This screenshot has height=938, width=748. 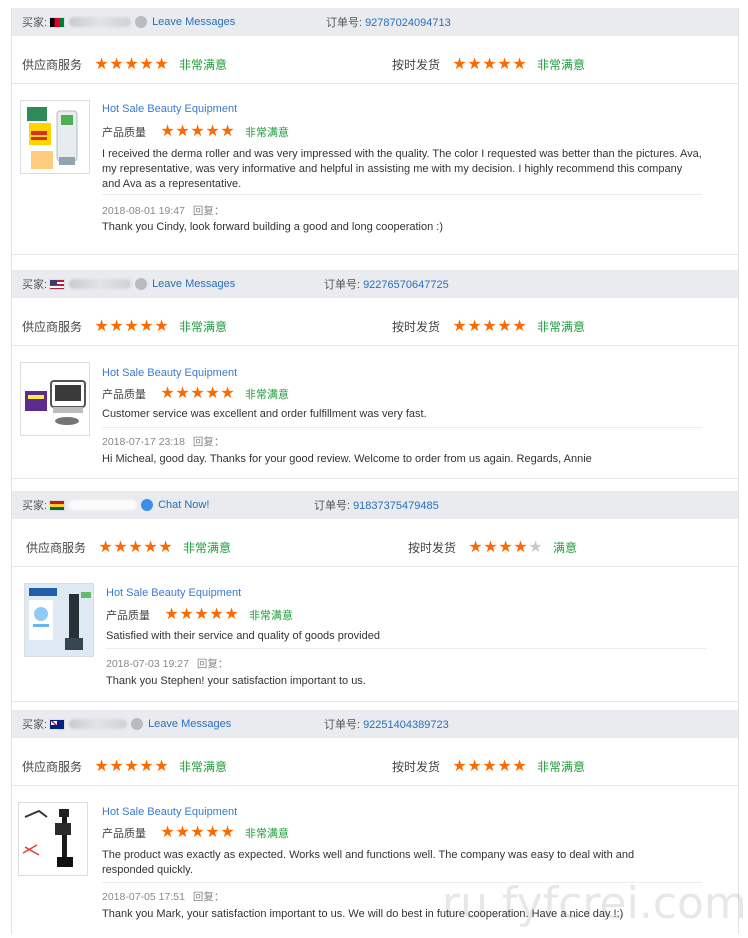 I want to click on order-number: 订单号: 92276570647725, so click(x=386, y=284).